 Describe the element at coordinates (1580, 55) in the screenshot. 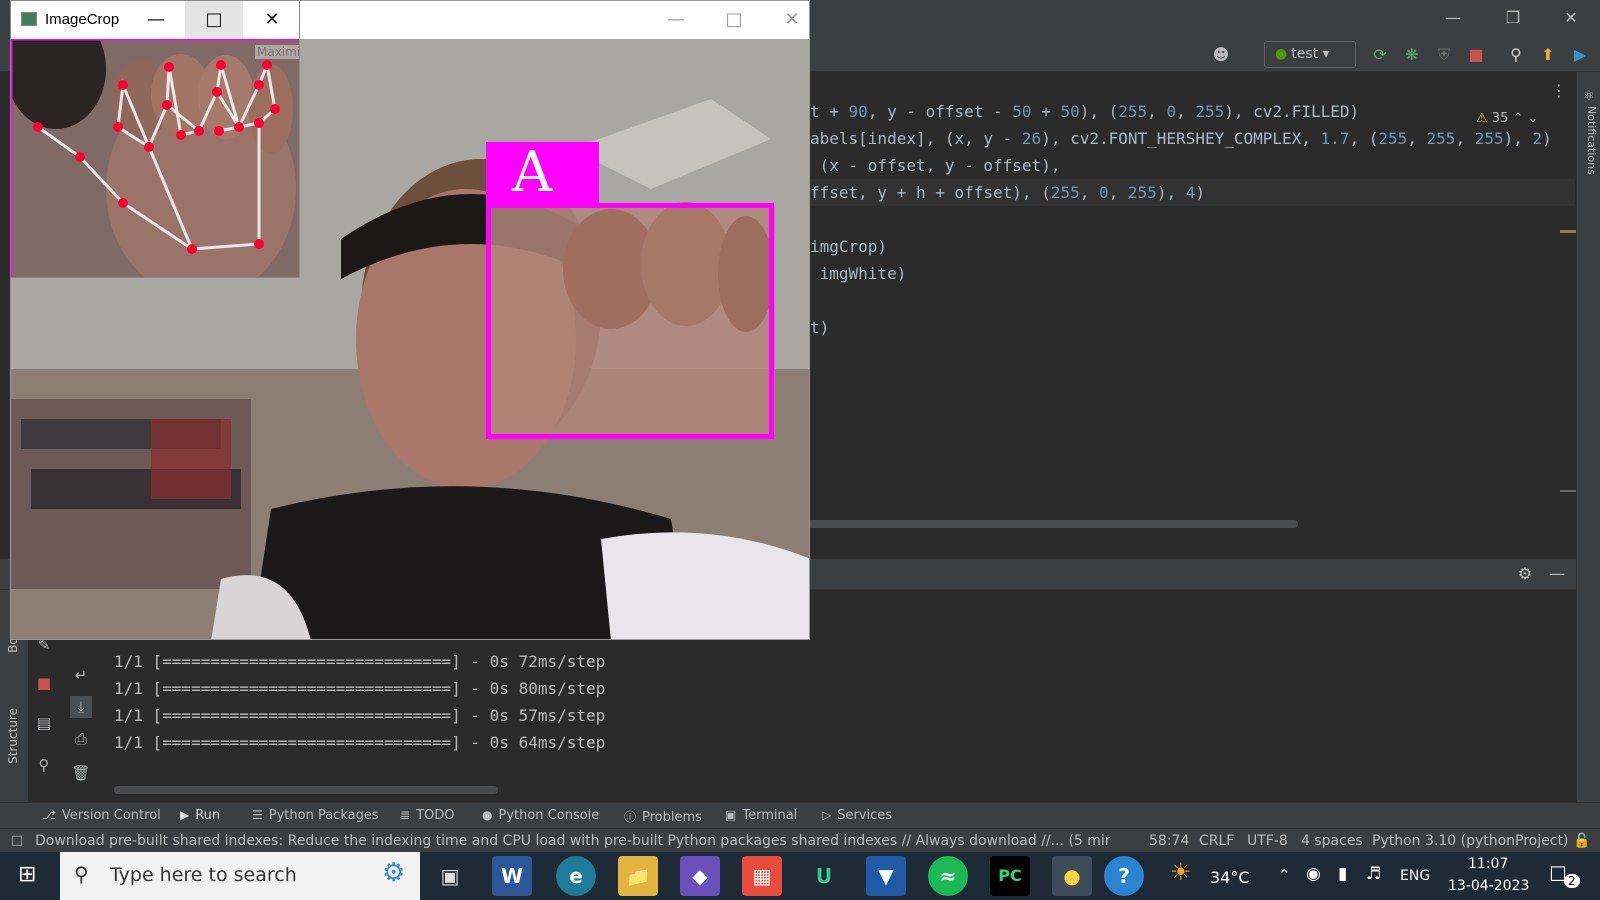

I see `plugin-logo-icon: ▶` at that location.